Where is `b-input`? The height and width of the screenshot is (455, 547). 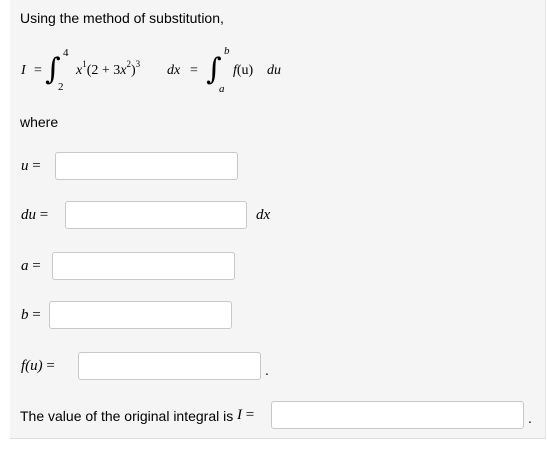
b-input is located at coordinates (140, 315).